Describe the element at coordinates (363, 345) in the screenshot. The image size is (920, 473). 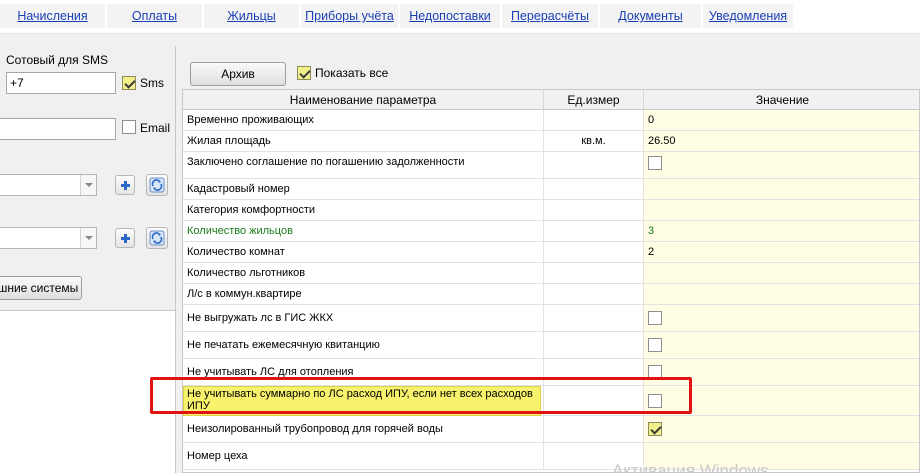
I see `param-name: Не печатать ежемесячную квитанцию` at that location.